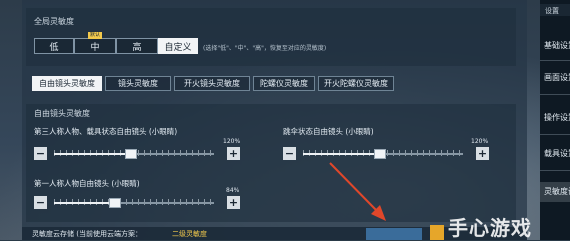 This screenshot has width=570, height=241. I want to click on sidebar-item-graphics: 画面设置, so click(555, 78).